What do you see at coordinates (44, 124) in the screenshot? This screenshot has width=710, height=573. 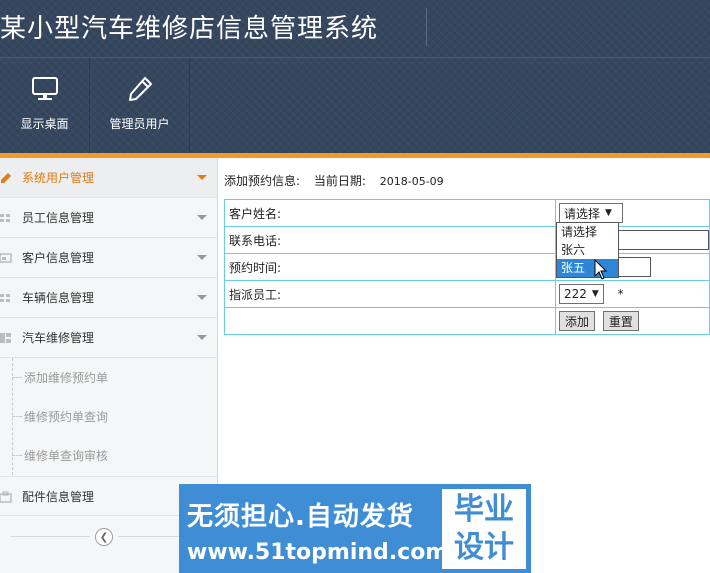 I see `show-desktop-label: 显示桌面` at bounding box center [44, 124].